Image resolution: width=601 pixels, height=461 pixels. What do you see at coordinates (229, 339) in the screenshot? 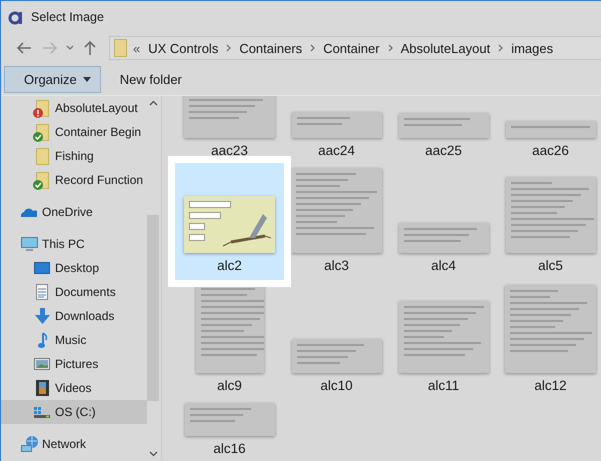
I see `file-item: alc9` at bounding box center [229, 339].